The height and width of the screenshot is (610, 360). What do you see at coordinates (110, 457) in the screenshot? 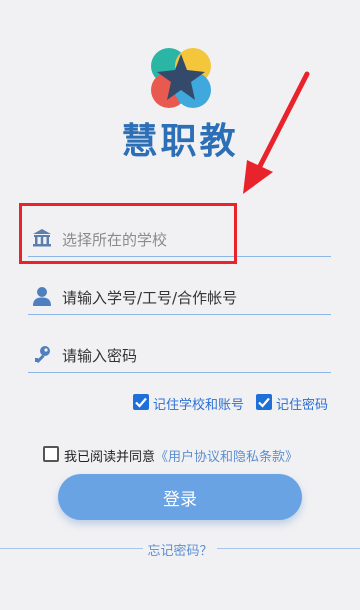
I see `agreement-prefix: 我已阅读并同意` at bounding box center [110, 457].